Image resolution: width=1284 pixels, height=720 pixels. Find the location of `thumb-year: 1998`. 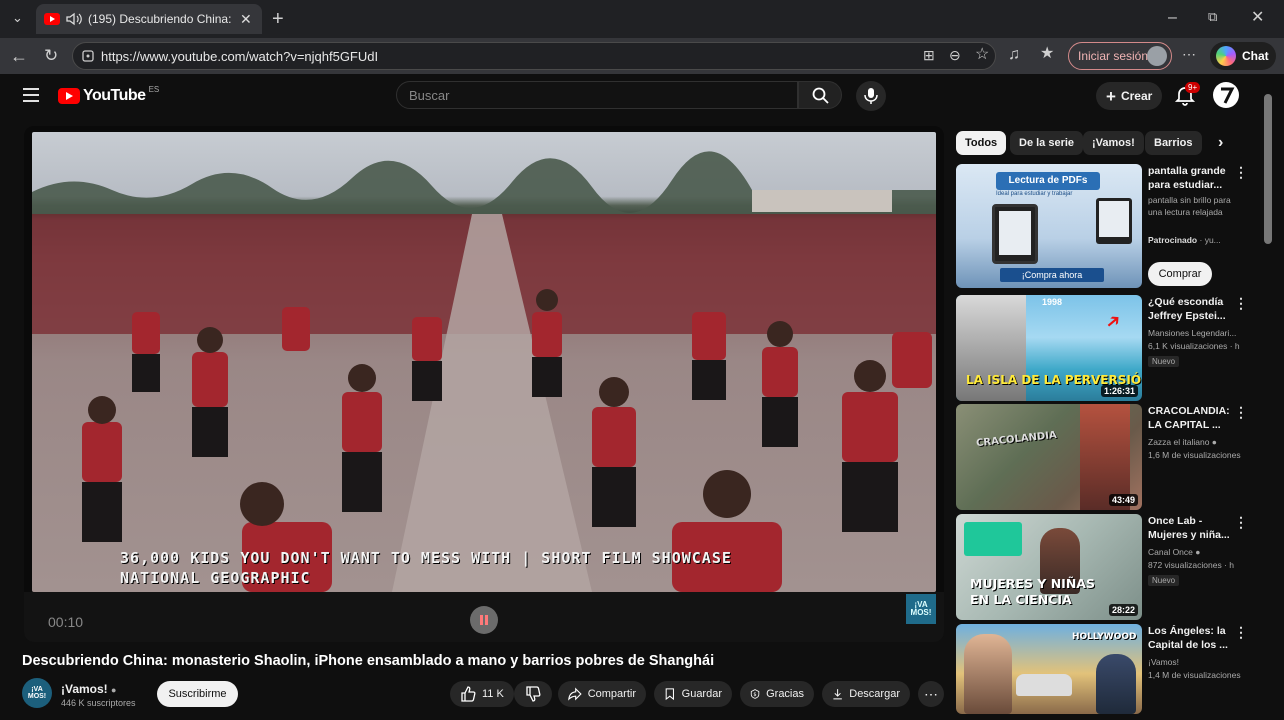

thumb-year: 1998 is located at coordinates (1052, 302).